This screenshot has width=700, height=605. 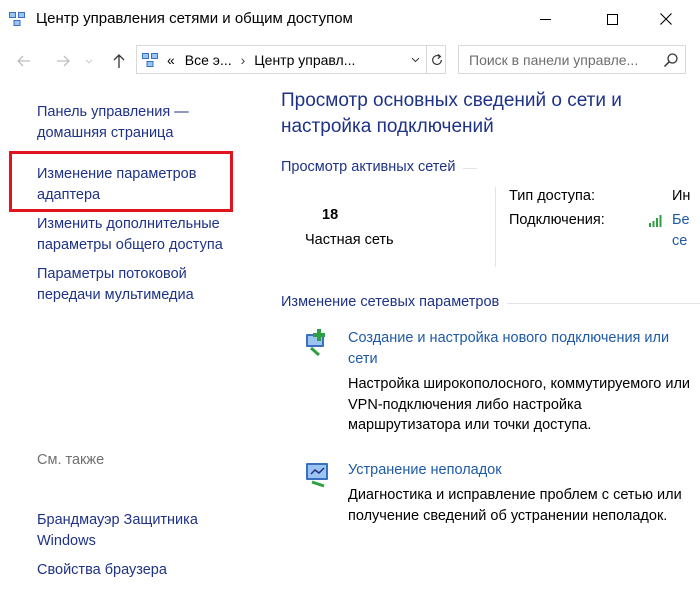 I want to click on active-networks-label: Просмотр активных сетей, so click(x=368, y=167).